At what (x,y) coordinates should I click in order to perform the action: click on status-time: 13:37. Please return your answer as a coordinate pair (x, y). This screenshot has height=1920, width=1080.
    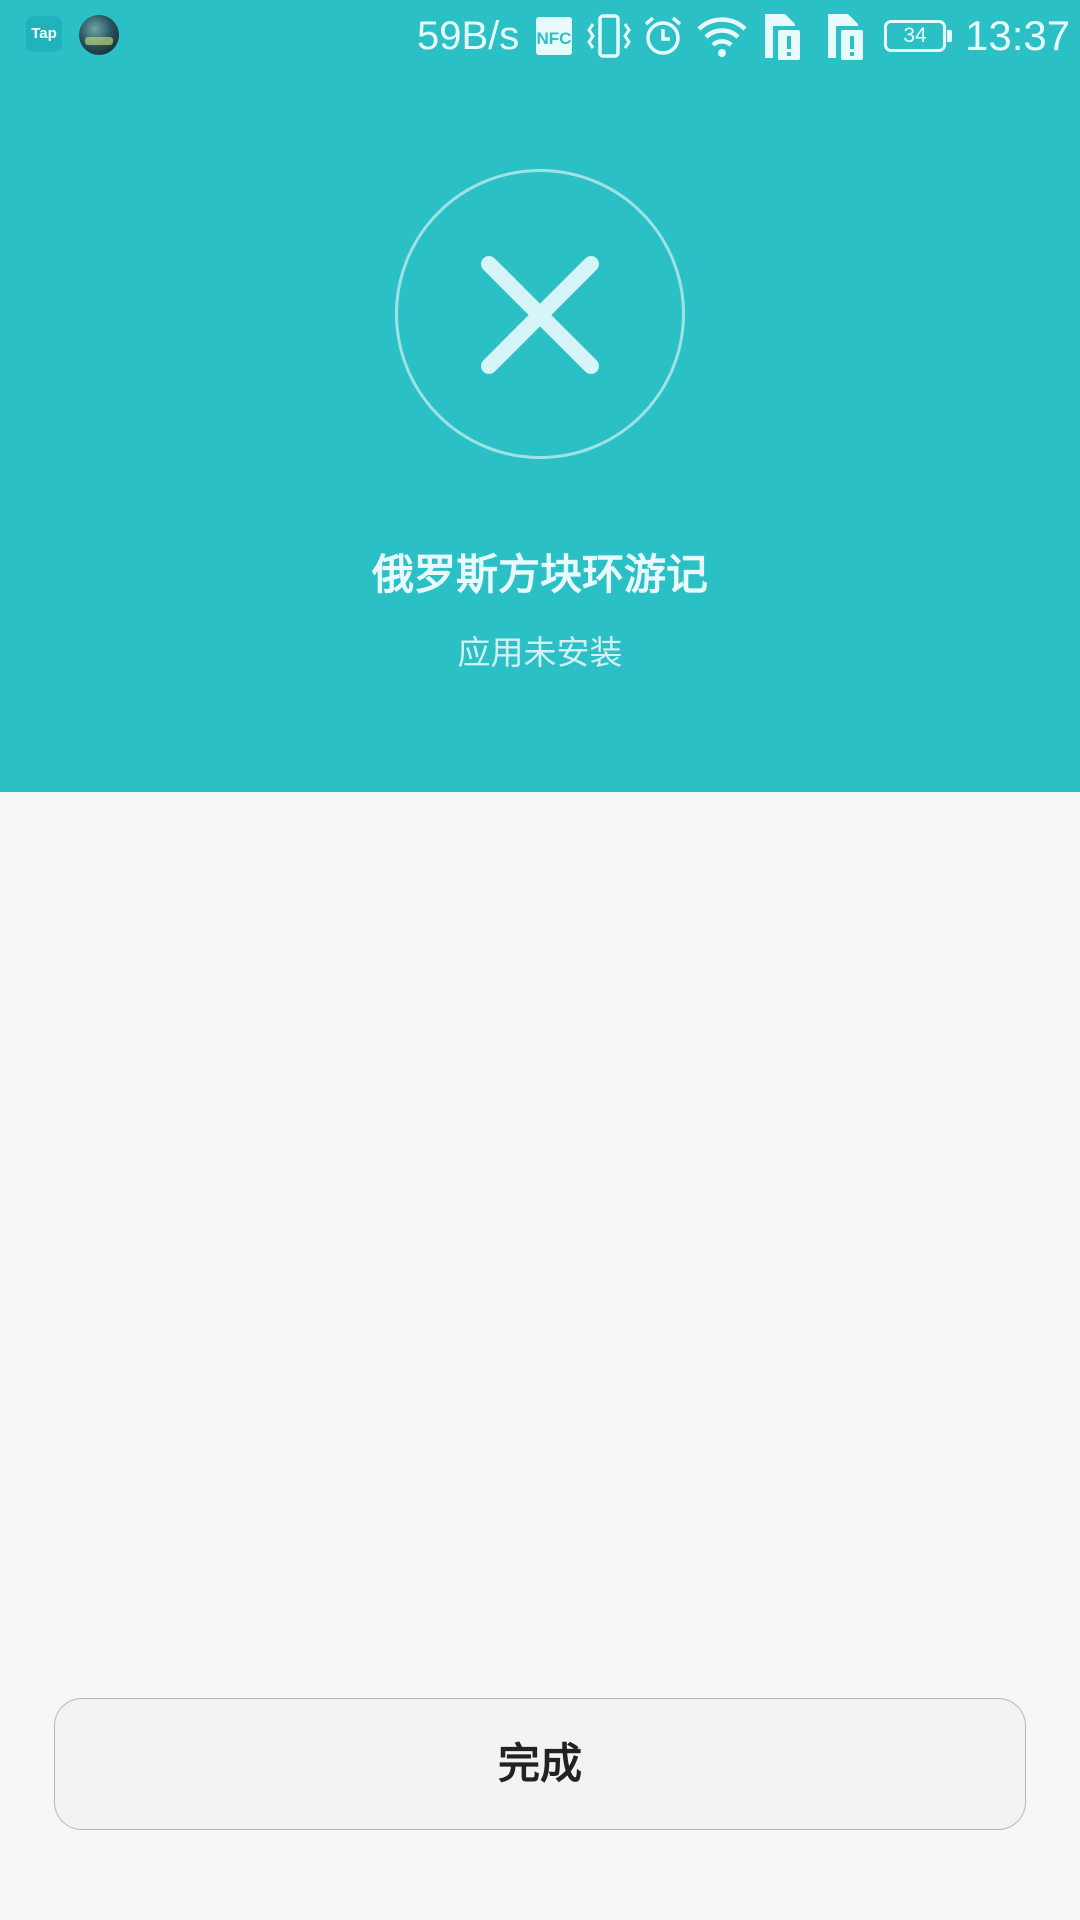
    Looking at the image, I should click on (1018, 35).